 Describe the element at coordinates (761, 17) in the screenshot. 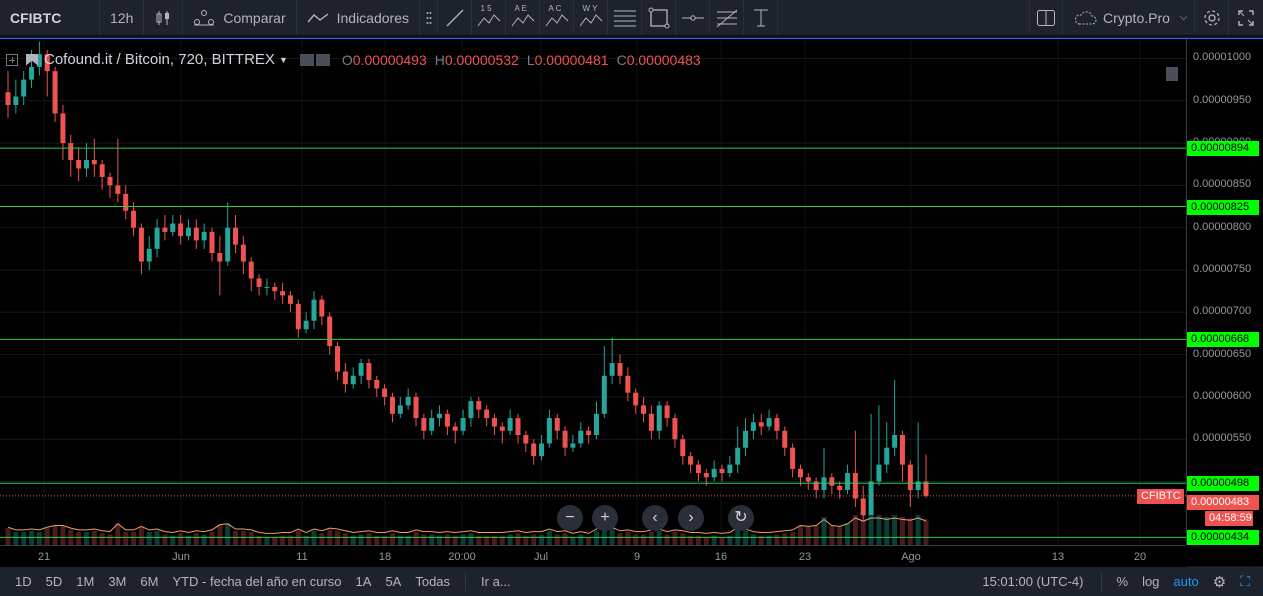

I see `measure-tool` at that location.